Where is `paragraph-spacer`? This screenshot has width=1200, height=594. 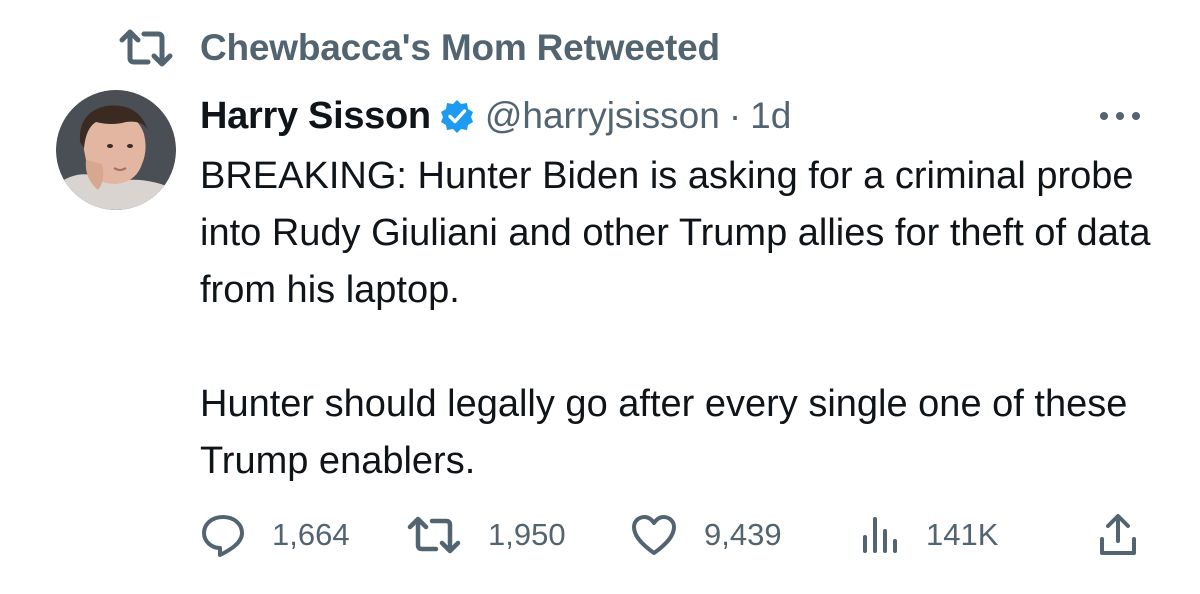
paragraph-spacer is located at coordinates (680, 347).